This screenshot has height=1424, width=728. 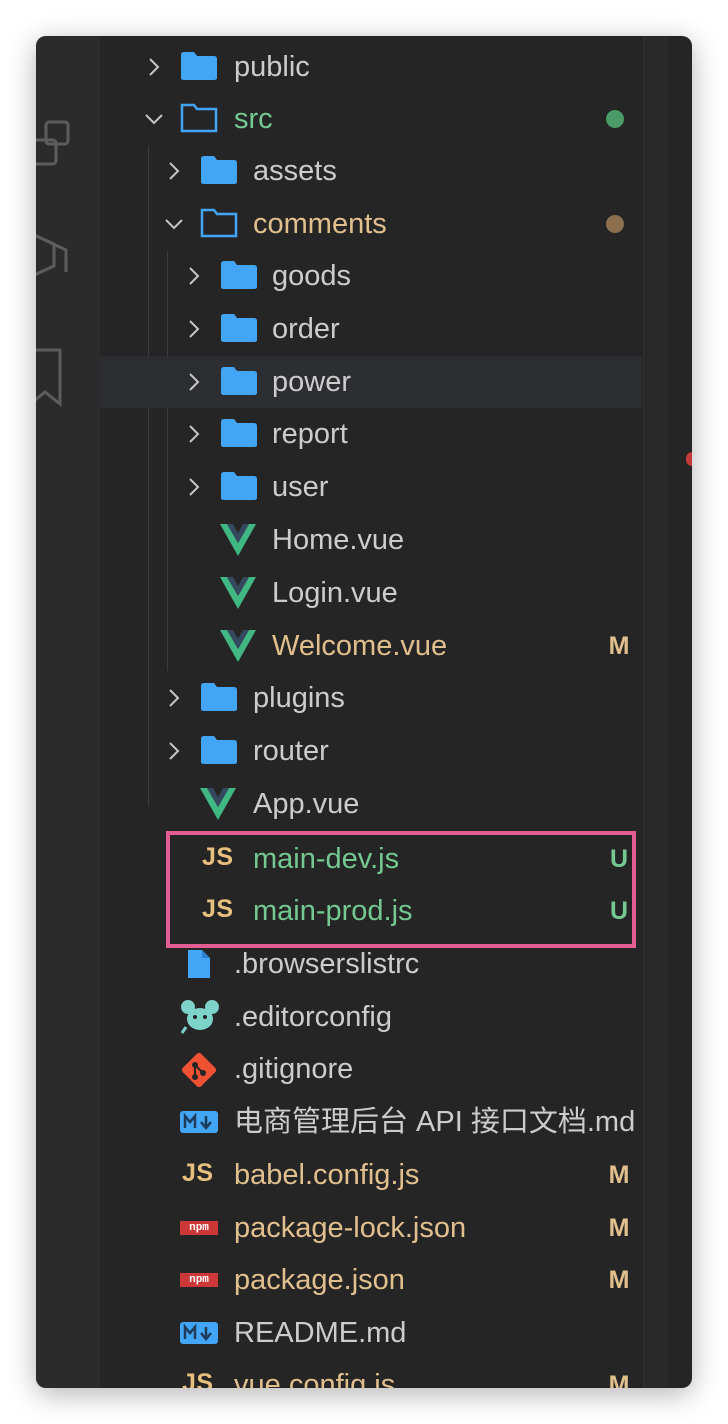 What do you see at coordinates (312, 276) in the screenshot?
I see `folder-label: goods` at bounding box center [312, 276].